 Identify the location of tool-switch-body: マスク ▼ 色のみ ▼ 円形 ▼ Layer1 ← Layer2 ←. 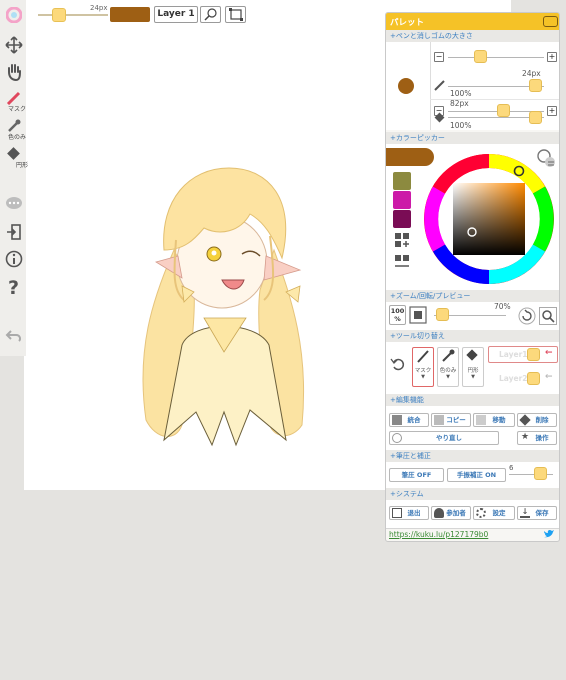
(472, 368).